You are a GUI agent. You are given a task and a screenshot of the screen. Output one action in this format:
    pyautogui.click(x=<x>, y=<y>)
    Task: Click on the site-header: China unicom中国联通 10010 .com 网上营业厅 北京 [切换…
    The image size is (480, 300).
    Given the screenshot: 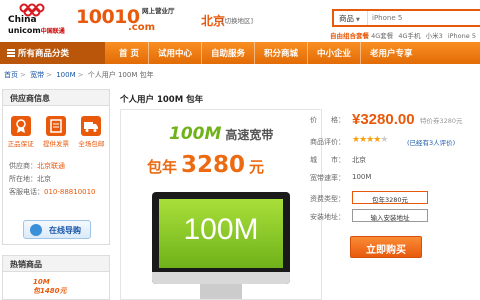 What is the action you would take?
    pyautogui.click(x=240, y=21)
    